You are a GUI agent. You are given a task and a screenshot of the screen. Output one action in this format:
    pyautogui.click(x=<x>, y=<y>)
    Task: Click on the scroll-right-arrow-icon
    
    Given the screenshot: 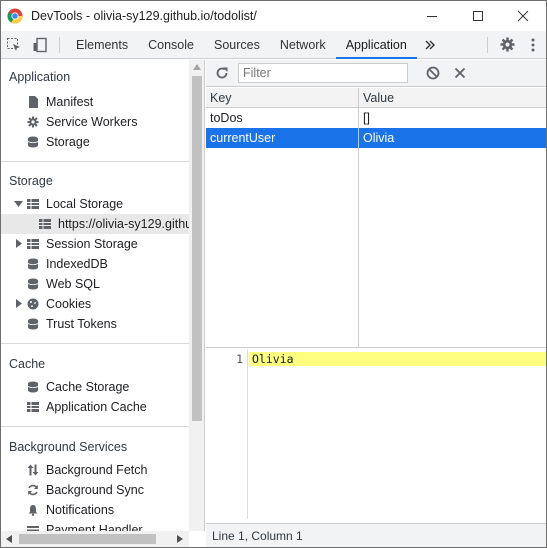 What is the action you would take?
    pyautogui.click(x=180, y=539)
    